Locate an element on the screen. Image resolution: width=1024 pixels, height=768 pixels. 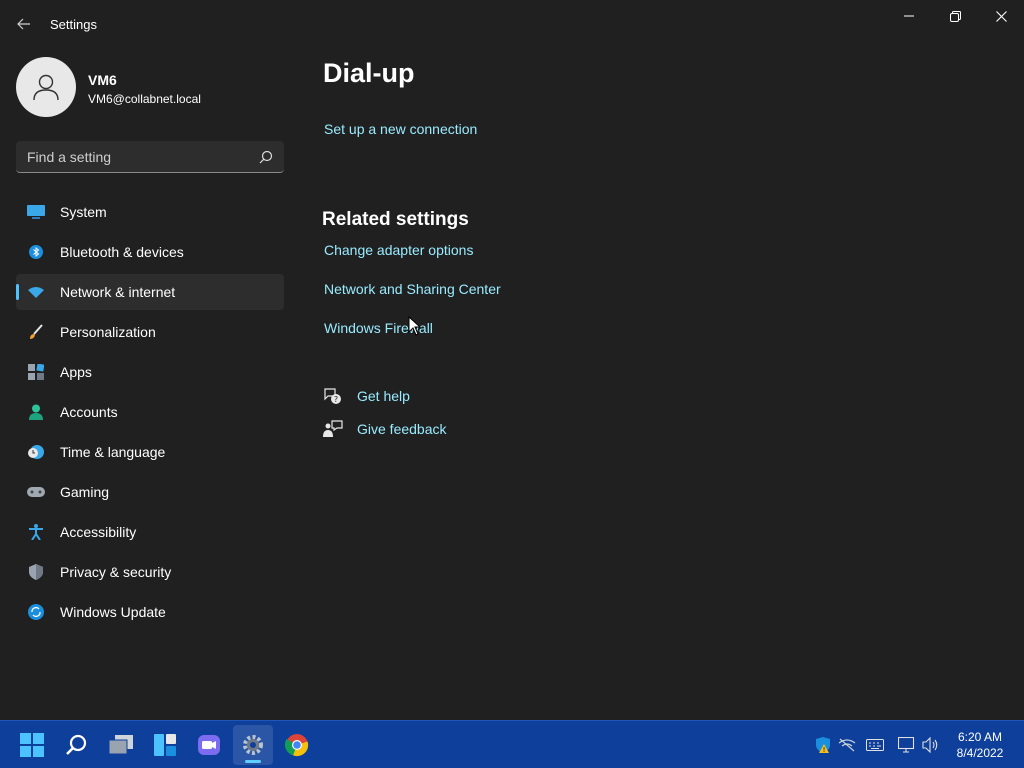
chrome-icon is located at coordinates (297, 745).